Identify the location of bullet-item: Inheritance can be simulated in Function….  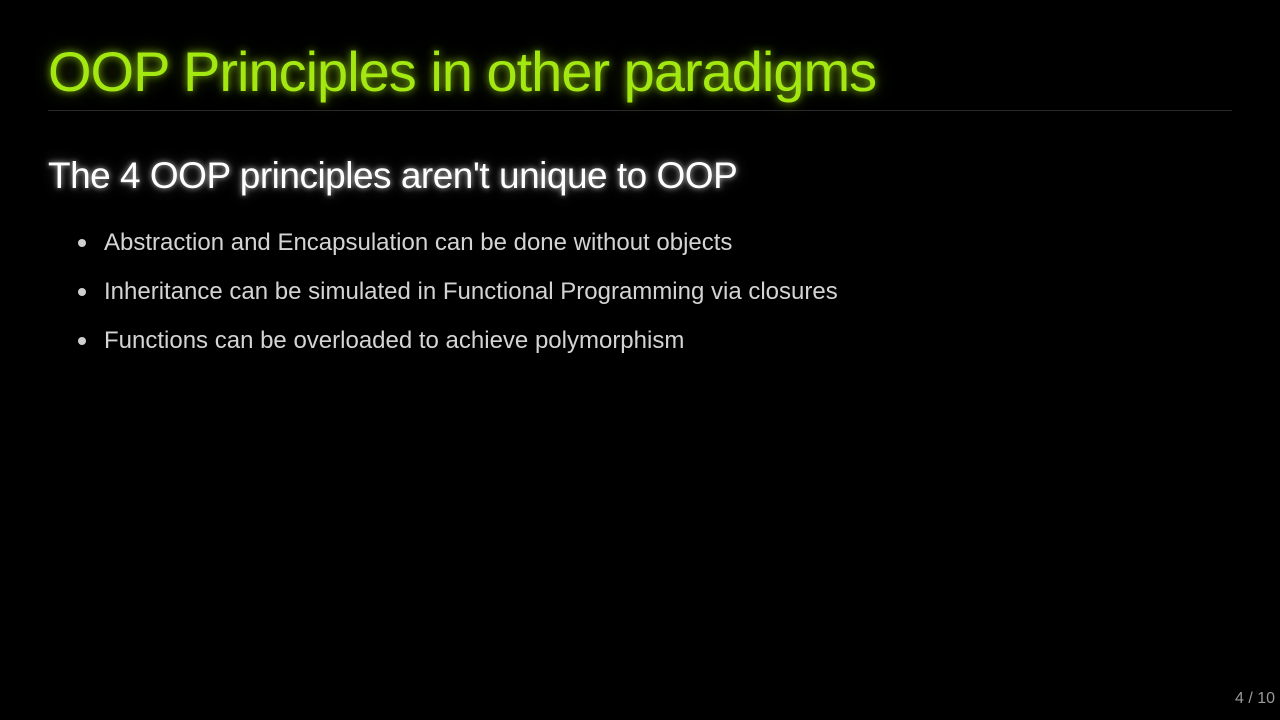
(458, 291).